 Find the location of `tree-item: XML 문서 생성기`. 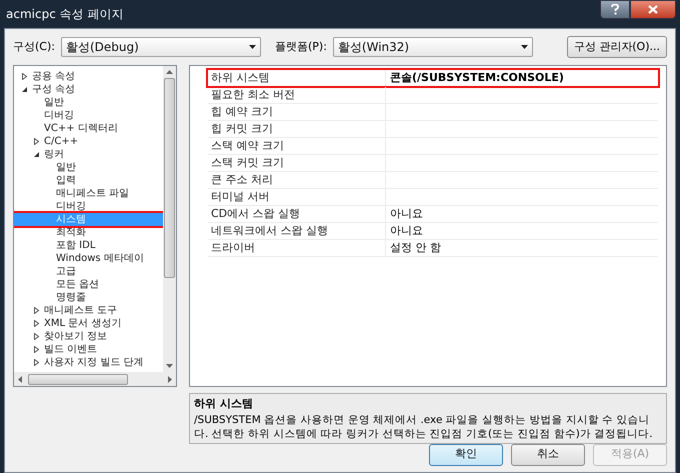

tree-item: XML 문서 생성기 is located at coordinates (88, 323).